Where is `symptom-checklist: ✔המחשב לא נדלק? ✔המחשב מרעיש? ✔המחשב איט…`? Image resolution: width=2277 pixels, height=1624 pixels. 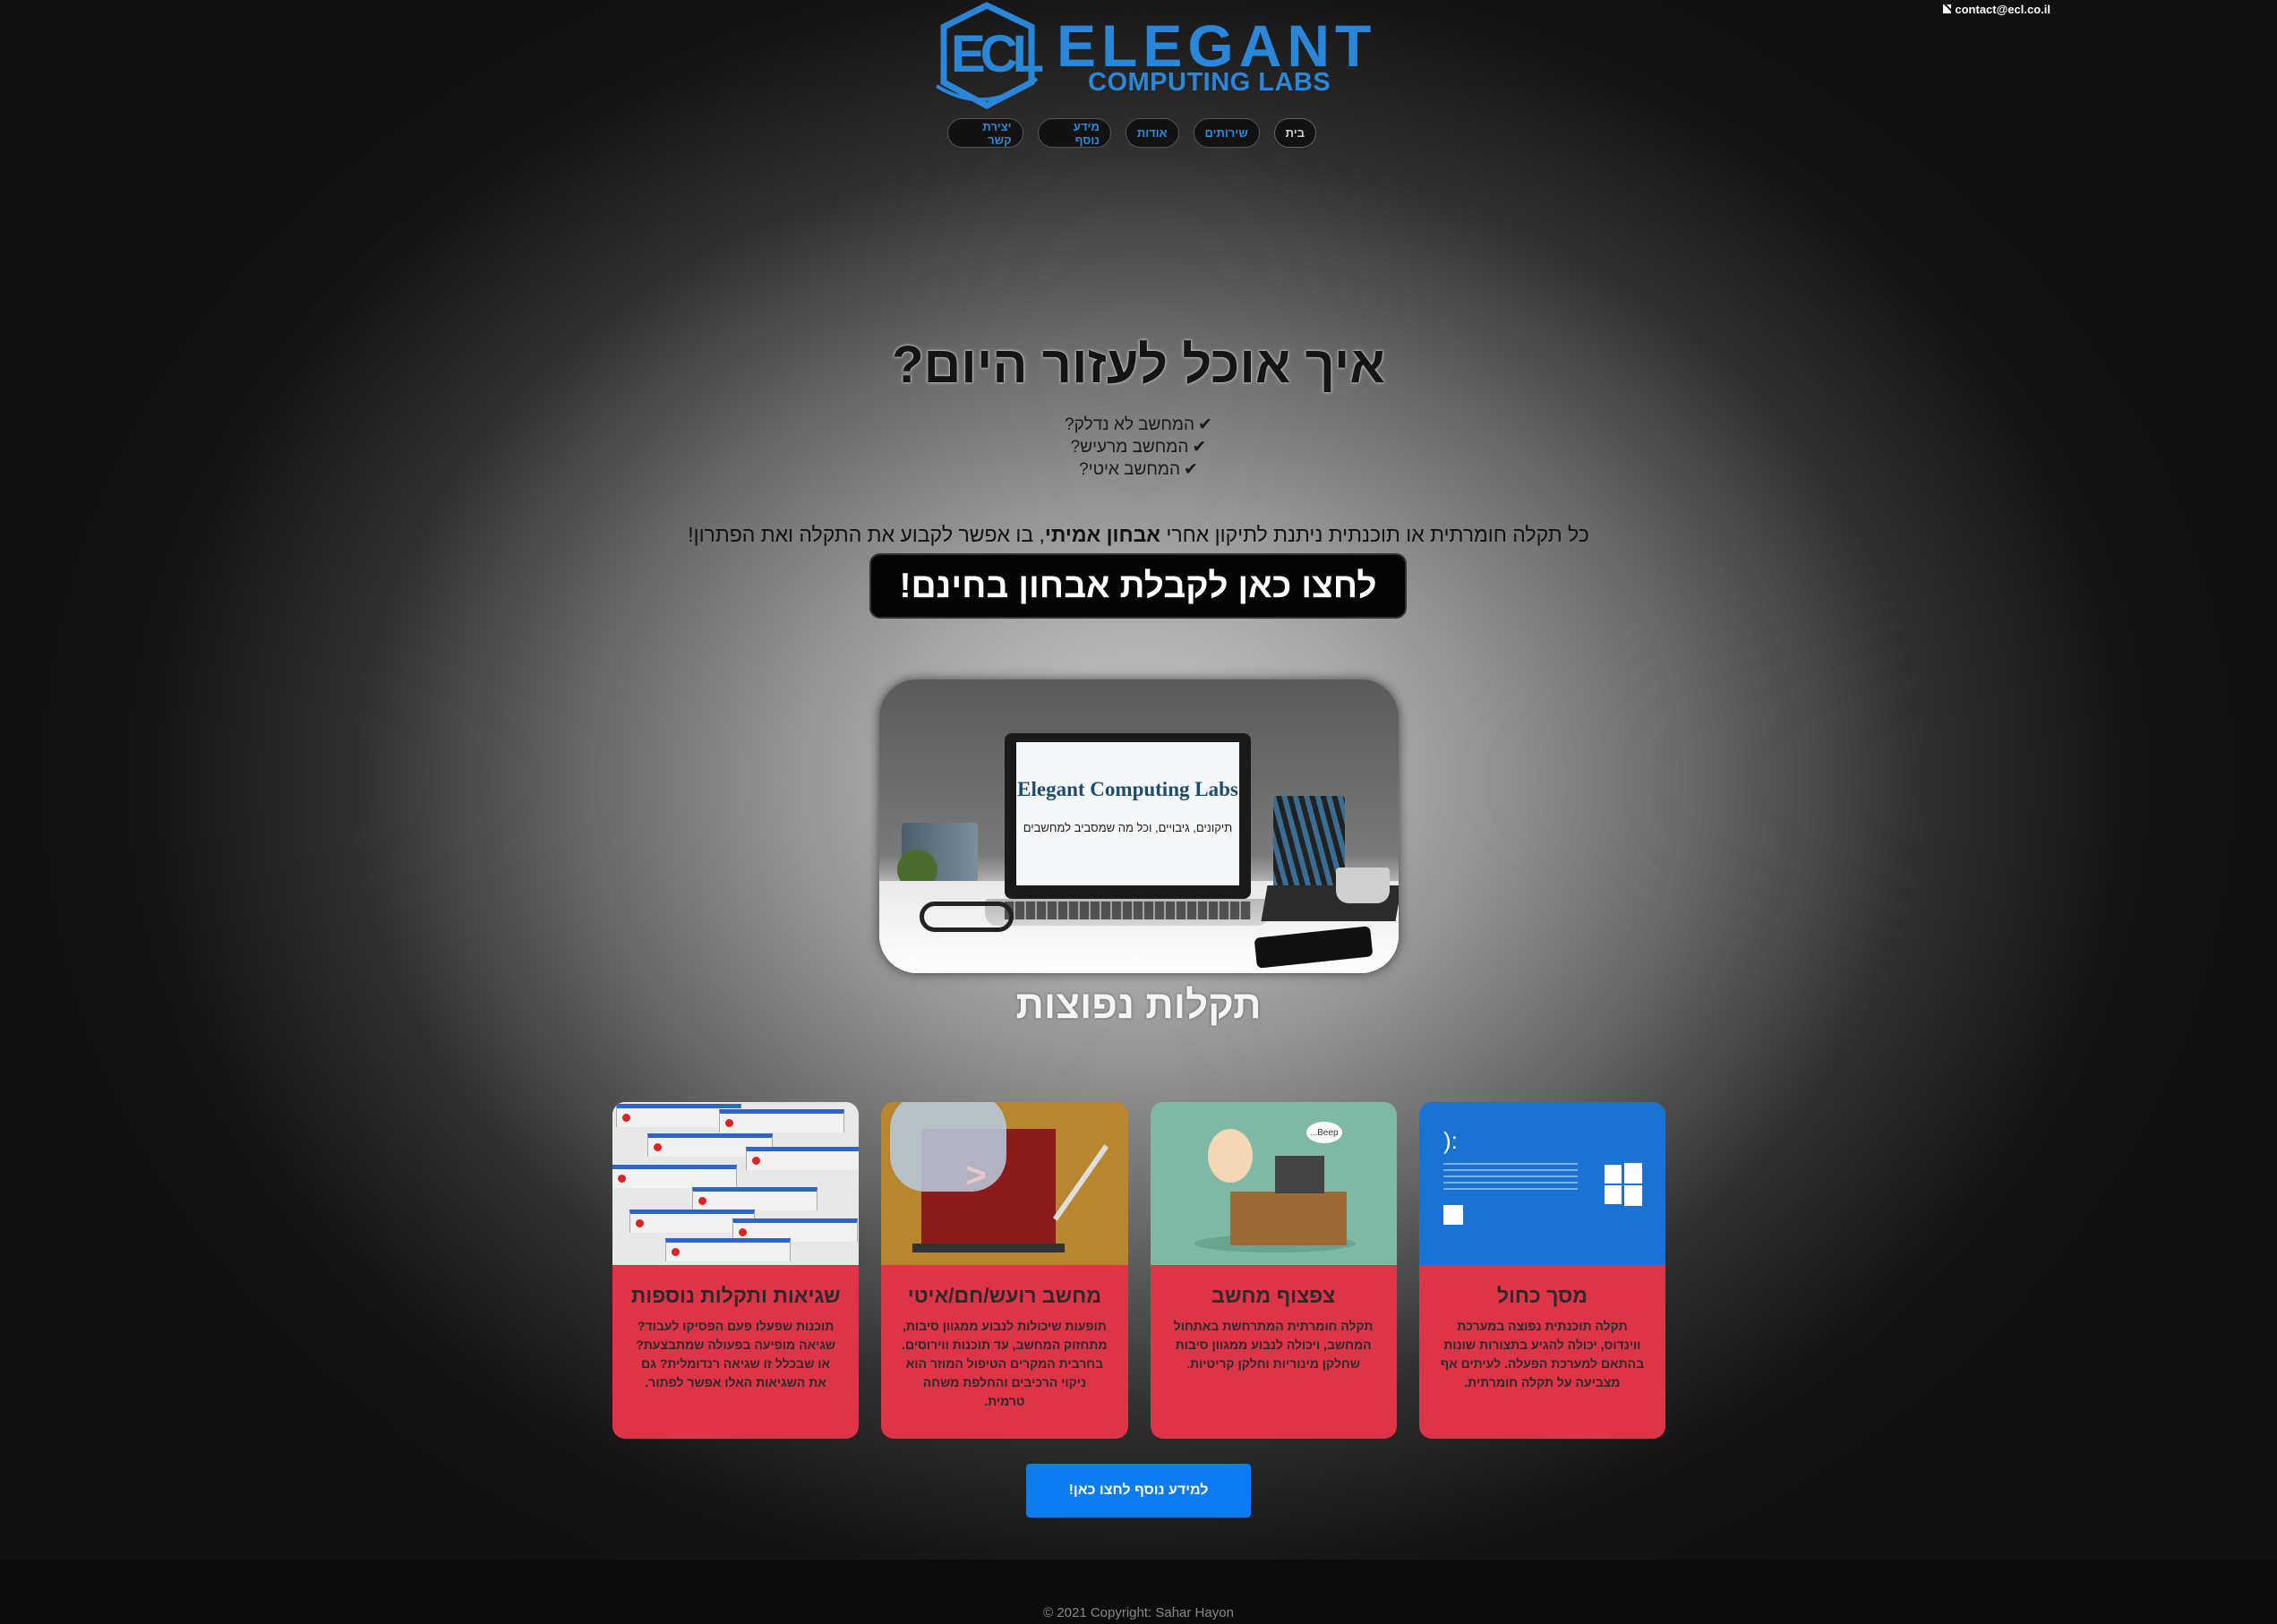
symptom-checklist: ✔המחשב לא נדלק? ✔המחשב מרעיש? ✔המחשב איט… is located at coordinates (1138, 447).